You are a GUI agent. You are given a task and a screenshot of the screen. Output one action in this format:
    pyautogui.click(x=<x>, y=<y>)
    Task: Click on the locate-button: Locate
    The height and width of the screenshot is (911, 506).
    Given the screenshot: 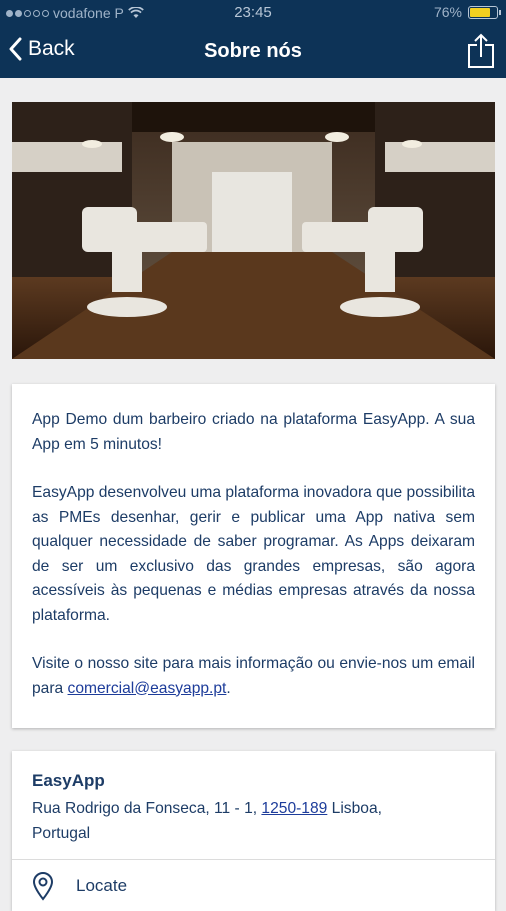 What is the action you would take?
    pyautogui.click(x=79, y=886)
    